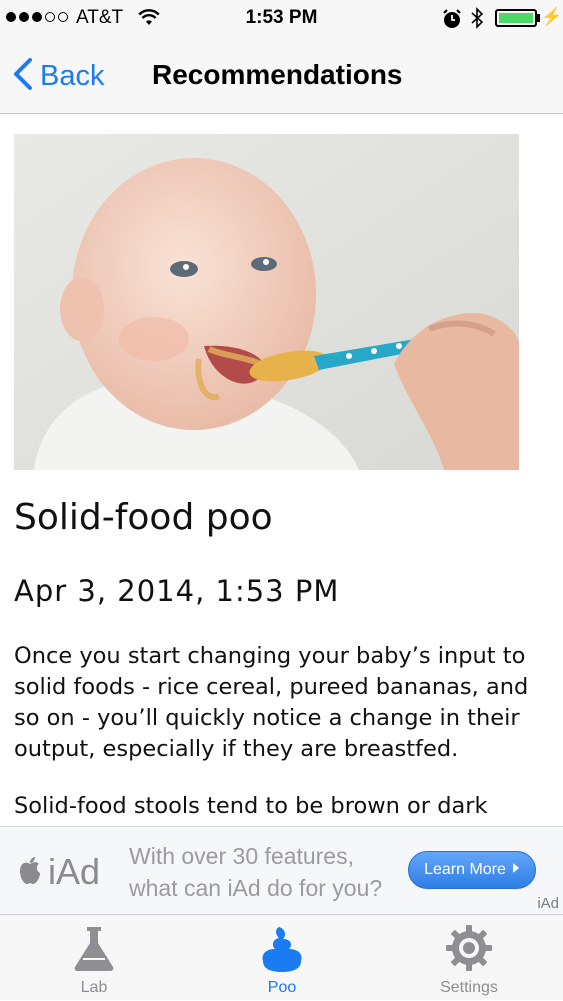 The image size is (563, 1001). Describe the element at coordinates (516, 18) in the screenshot. I see `battery-icon` at that location.